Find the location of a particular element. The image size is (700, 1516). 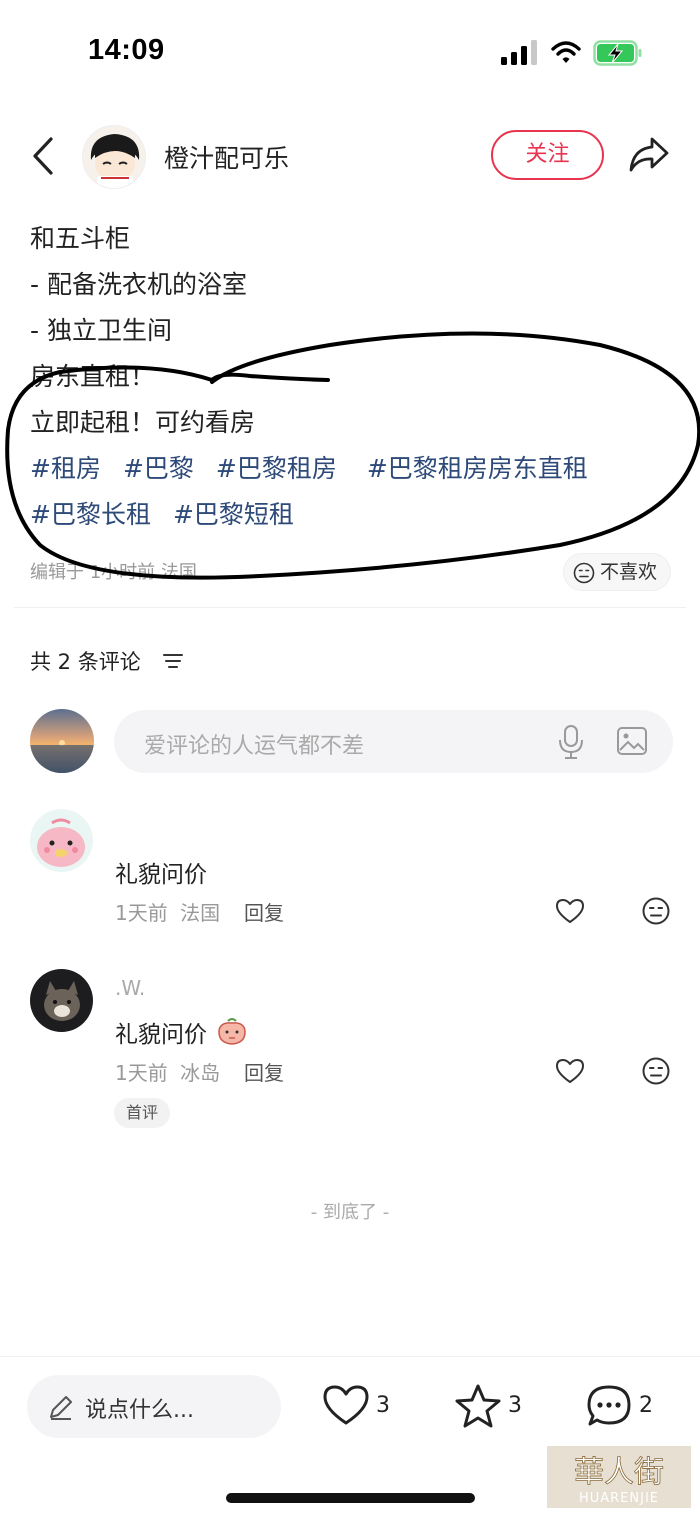

hashtag-link: #巴黎租房房东直租 is located at coordinates (477, 468).